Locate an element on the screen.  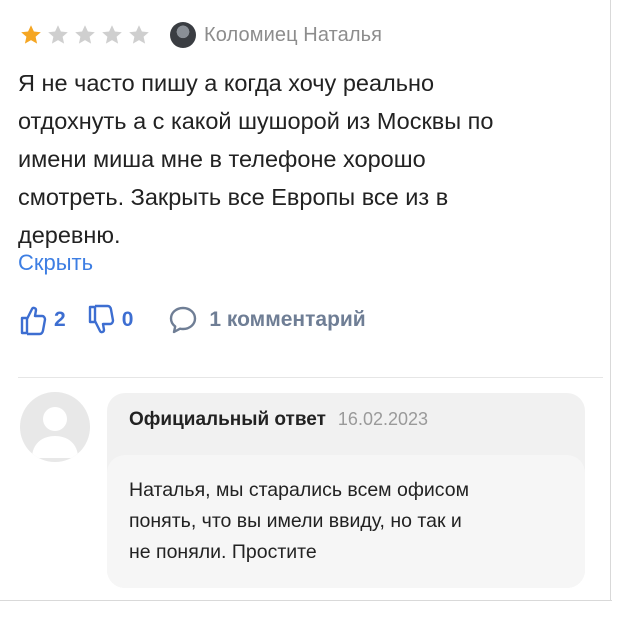
dislike-button: 0 is located at coordinates (110, 320).